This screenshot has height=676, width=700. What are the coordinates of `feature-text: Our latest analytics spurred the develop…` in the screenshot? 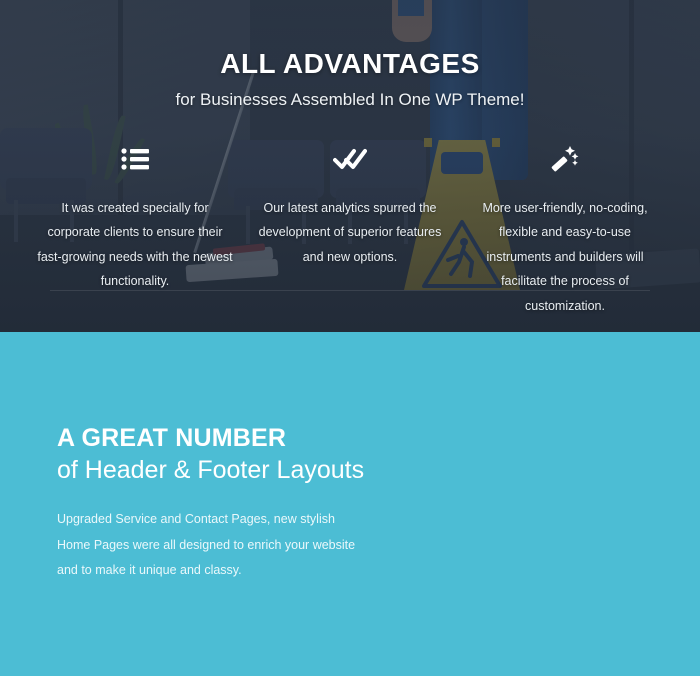 It's located at (350, 232).